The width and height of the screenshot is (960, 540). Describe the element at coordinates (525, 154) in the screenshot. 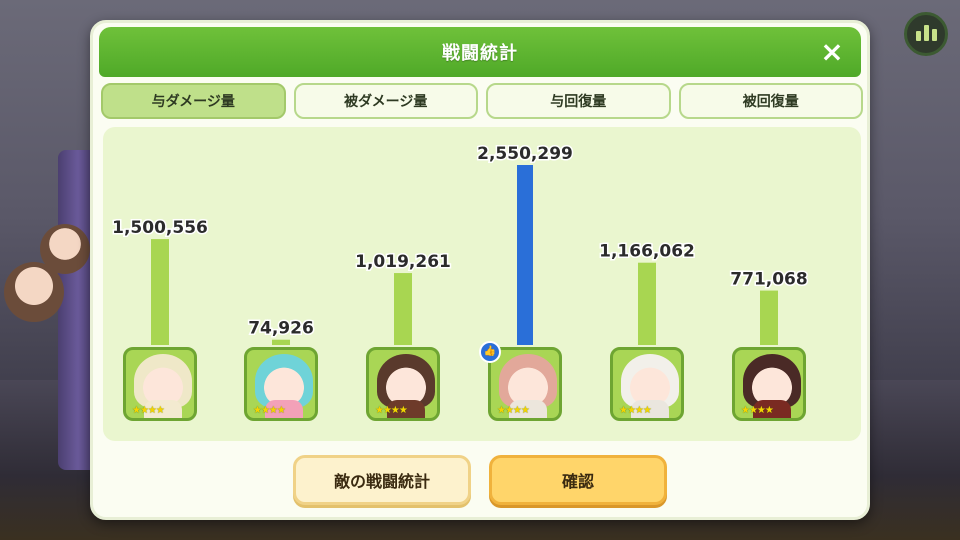

I see `damage-value-label: 2,550,299` at that location.